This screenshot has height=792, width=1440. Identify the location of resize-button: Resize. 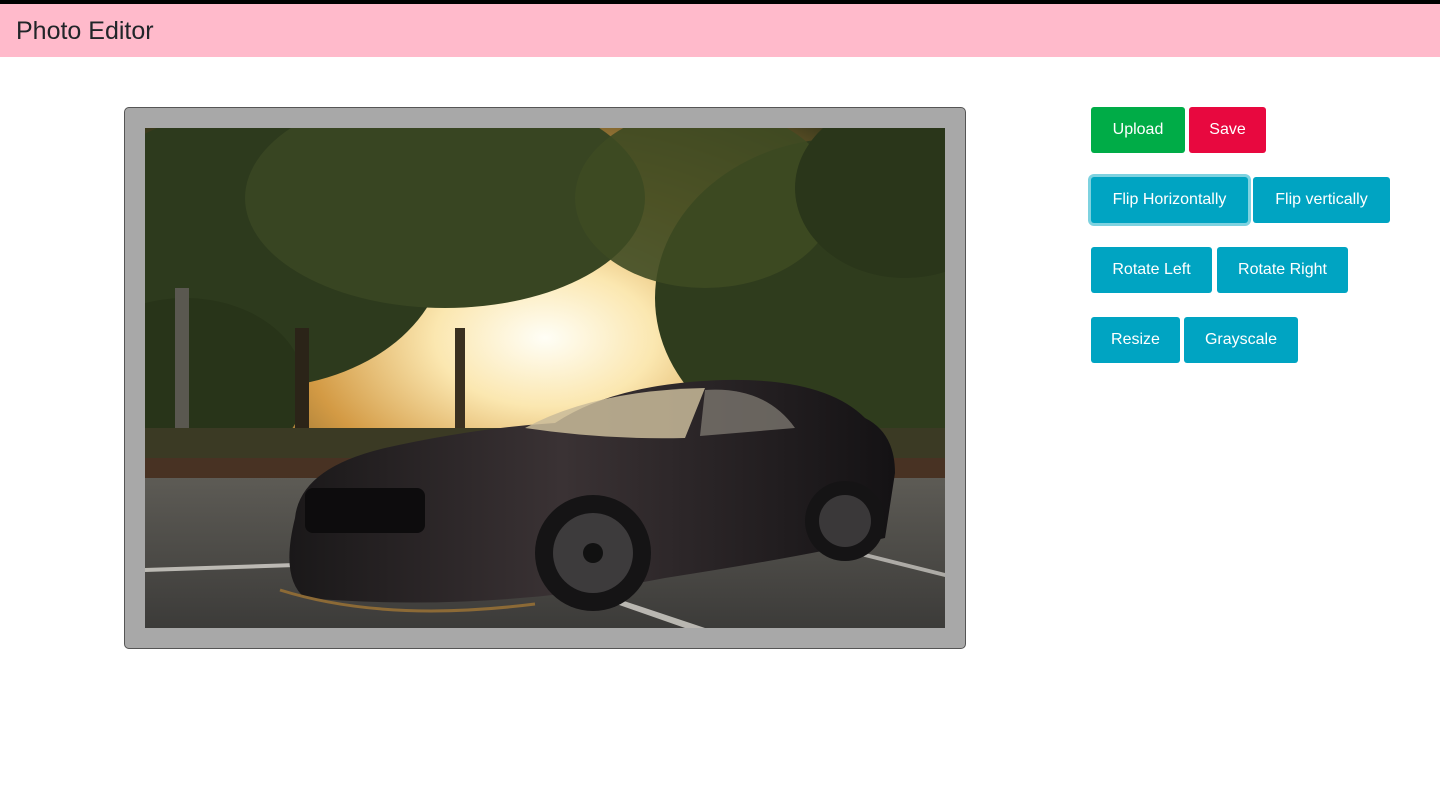
(1135, 340).